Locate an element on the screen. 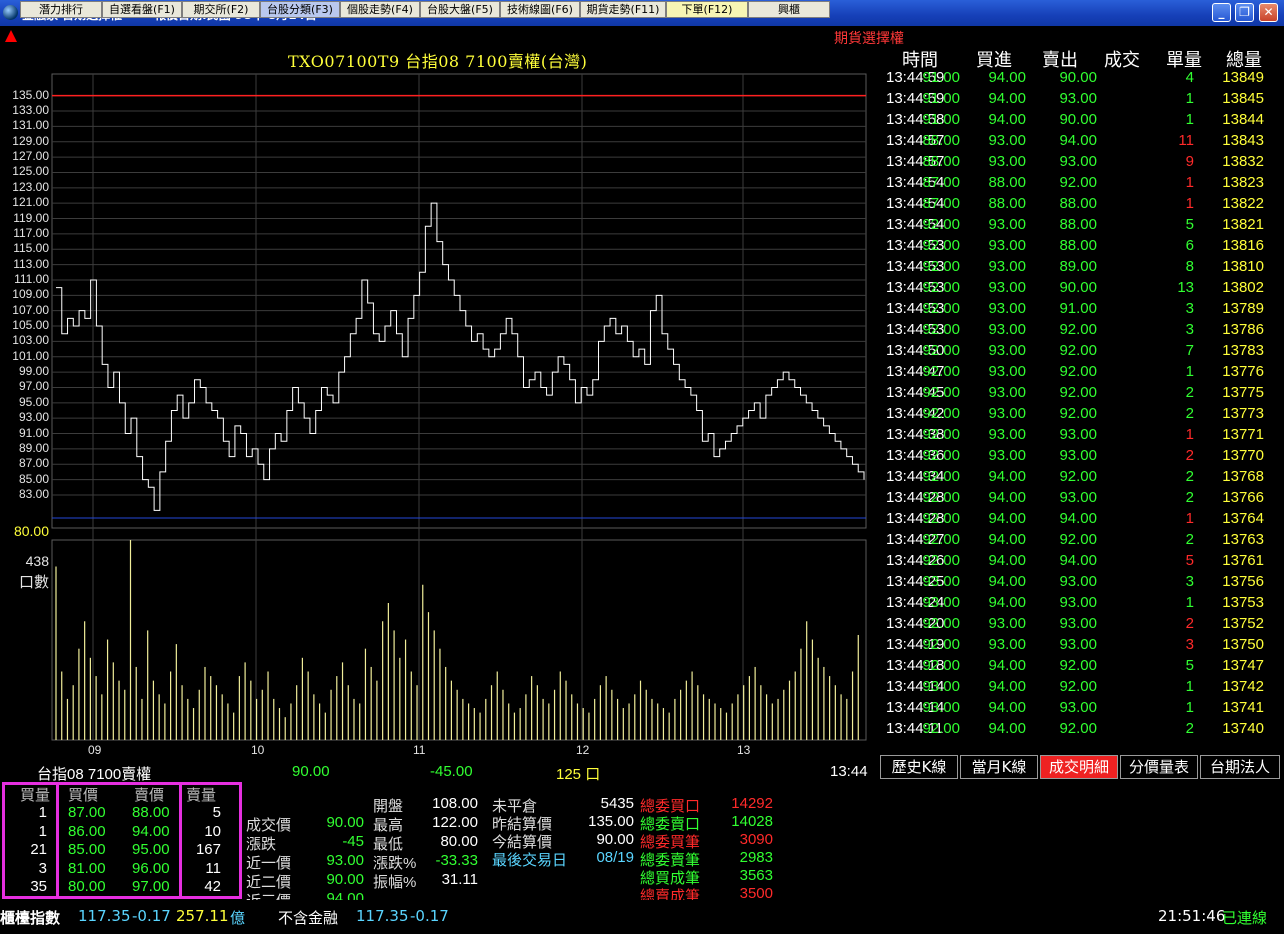 The height and width of the screenshot is (934, 1284). table-row: 13:44:53 92.00 93.00 91.00 3 13789 is located at coordinates (1082, 309).